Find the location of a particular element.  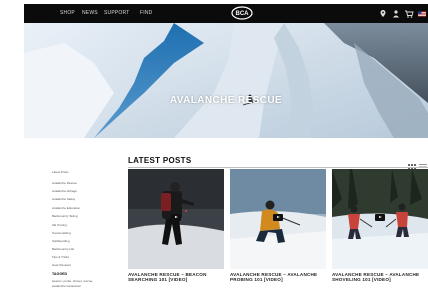

sidebar-item: Avalanche Airbags is located at coordinates (64, 191).